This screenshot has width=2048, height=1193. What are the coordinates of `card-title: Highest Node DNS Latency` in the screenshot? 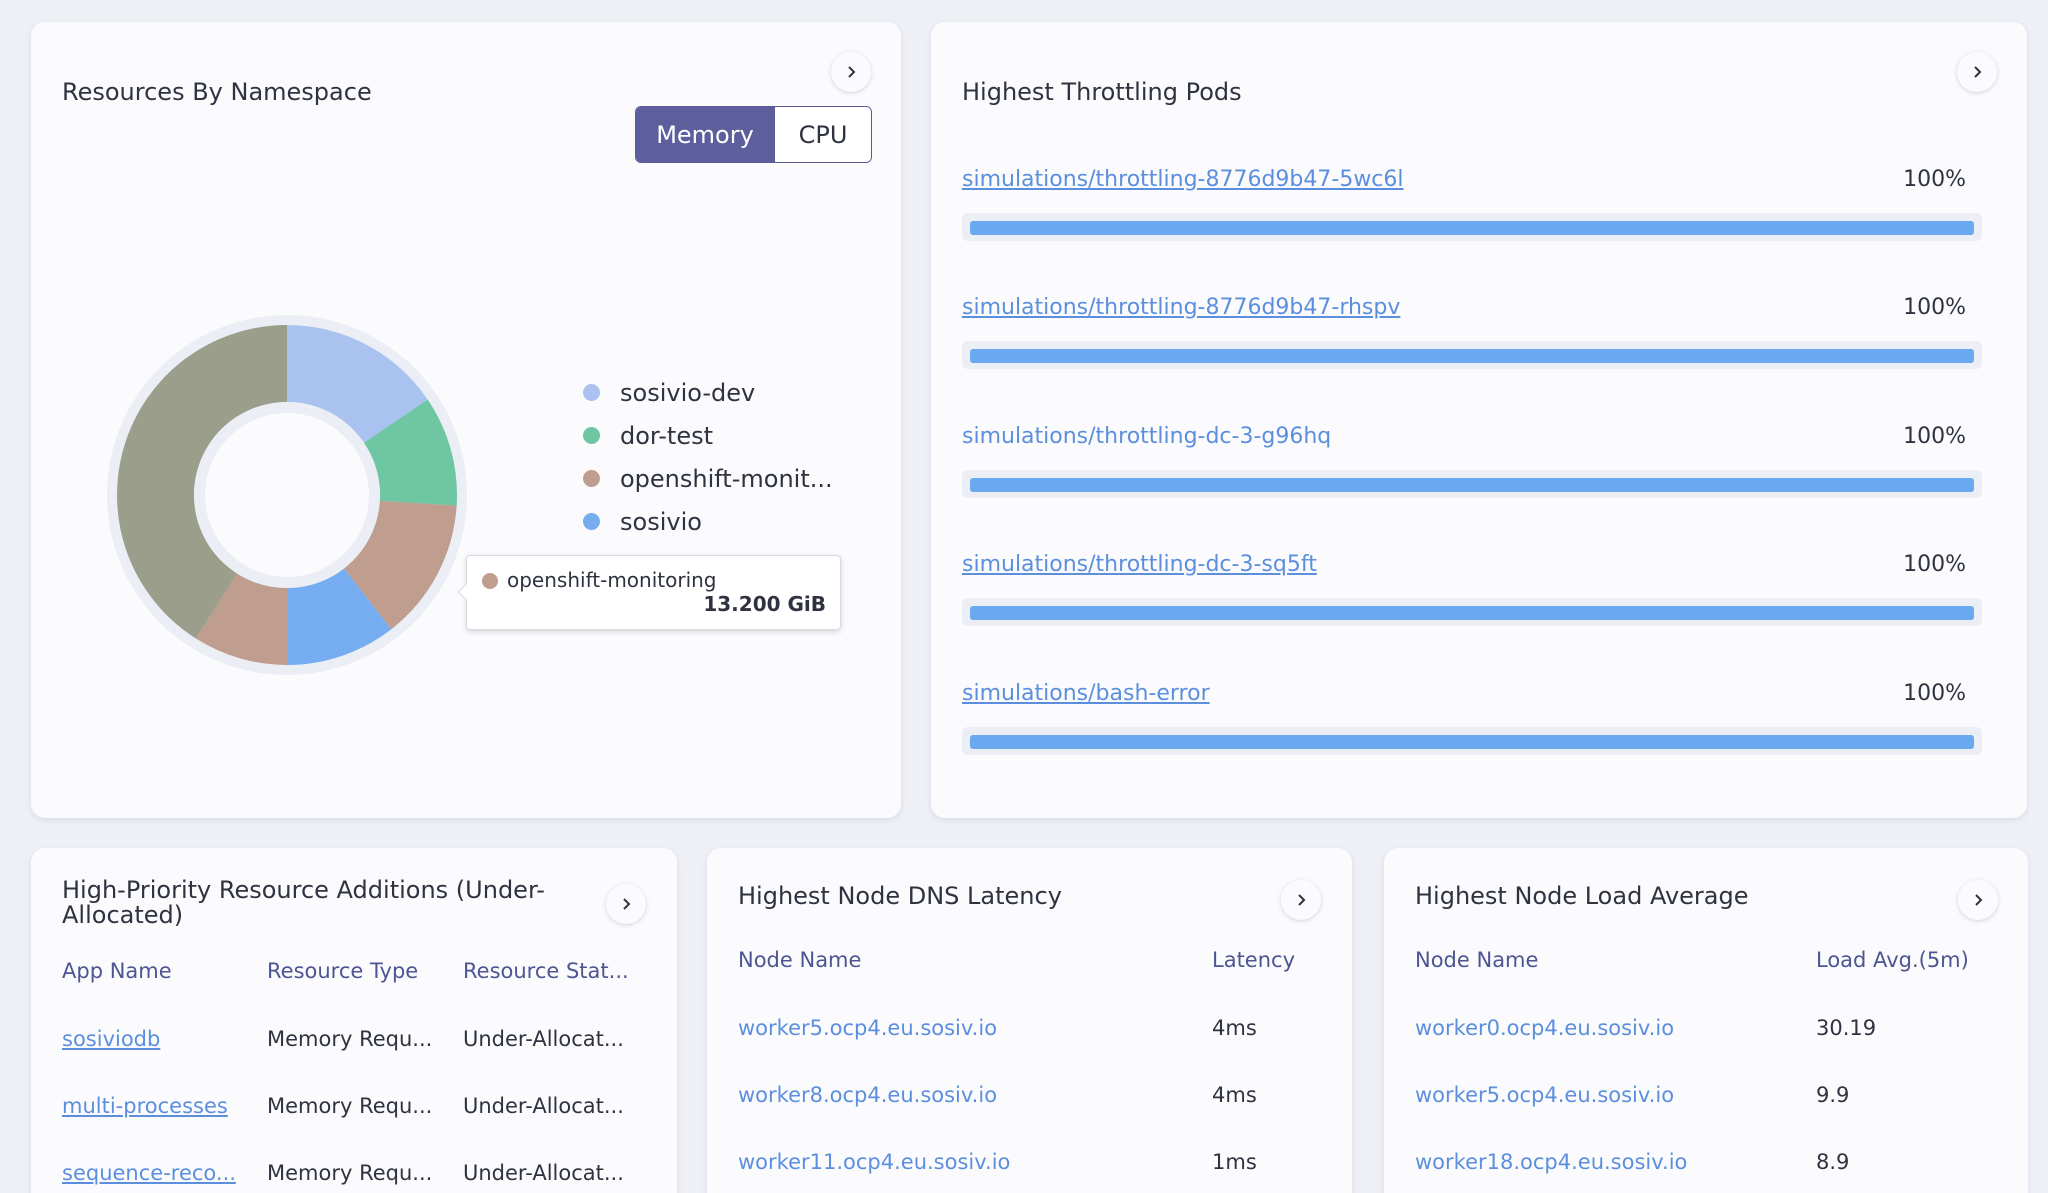 It's located at (900, 896).